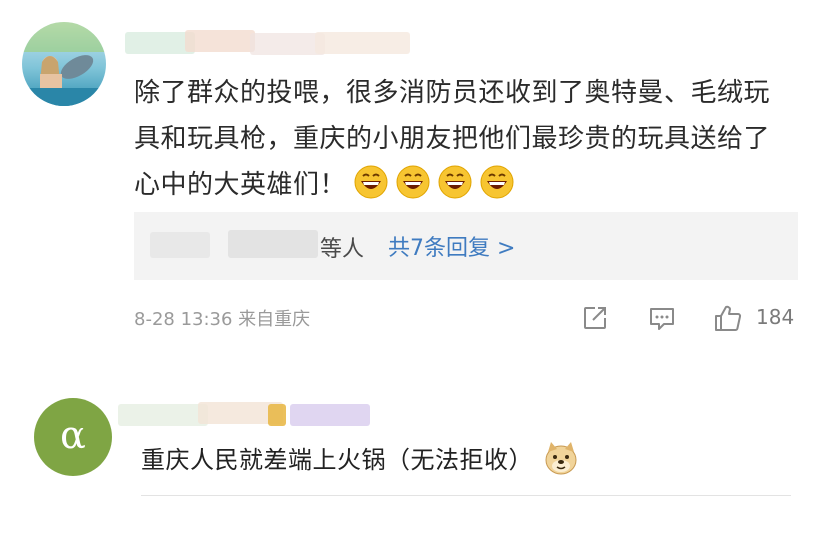 The height and width of the screenshot is (533, 822). What do you see at coordinates (330, 415) in the screenshot?
I see `member-badge-icon` at bounding box center [330, 415].